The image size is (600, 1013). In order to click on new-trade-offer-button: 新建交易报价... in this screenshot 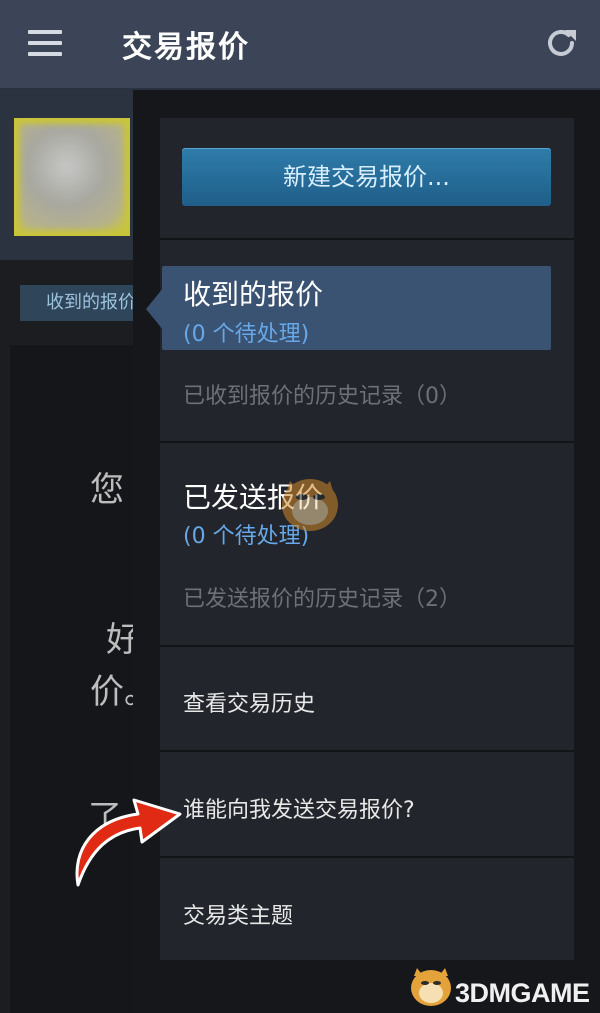, I will do `click(366, 177)`.